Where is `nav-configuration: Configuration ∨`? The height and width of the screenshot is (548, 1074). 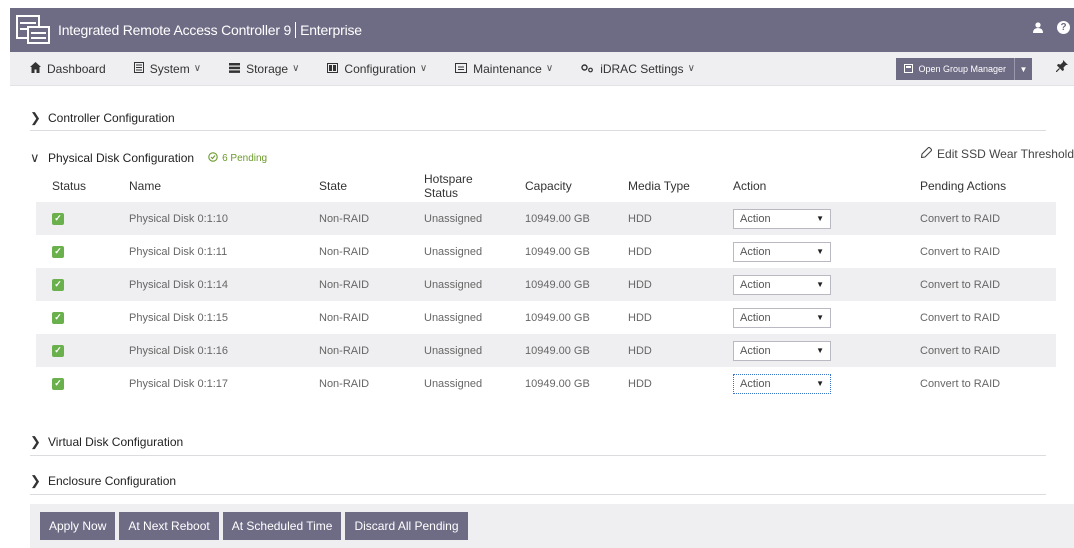
nav-configuration: Configuration ∨ is located at coordinates (377, 69).